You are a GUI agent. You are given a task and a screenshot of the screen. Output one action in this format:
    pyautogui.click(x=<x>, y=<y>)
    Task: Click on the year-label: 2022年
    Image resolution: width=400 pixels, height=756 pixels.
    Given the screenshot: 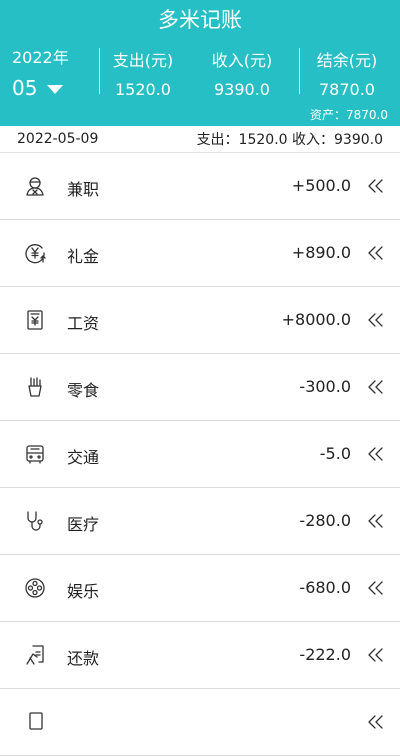 What is the action you would take?
    pyautogui.click(x=40, y=56)
    